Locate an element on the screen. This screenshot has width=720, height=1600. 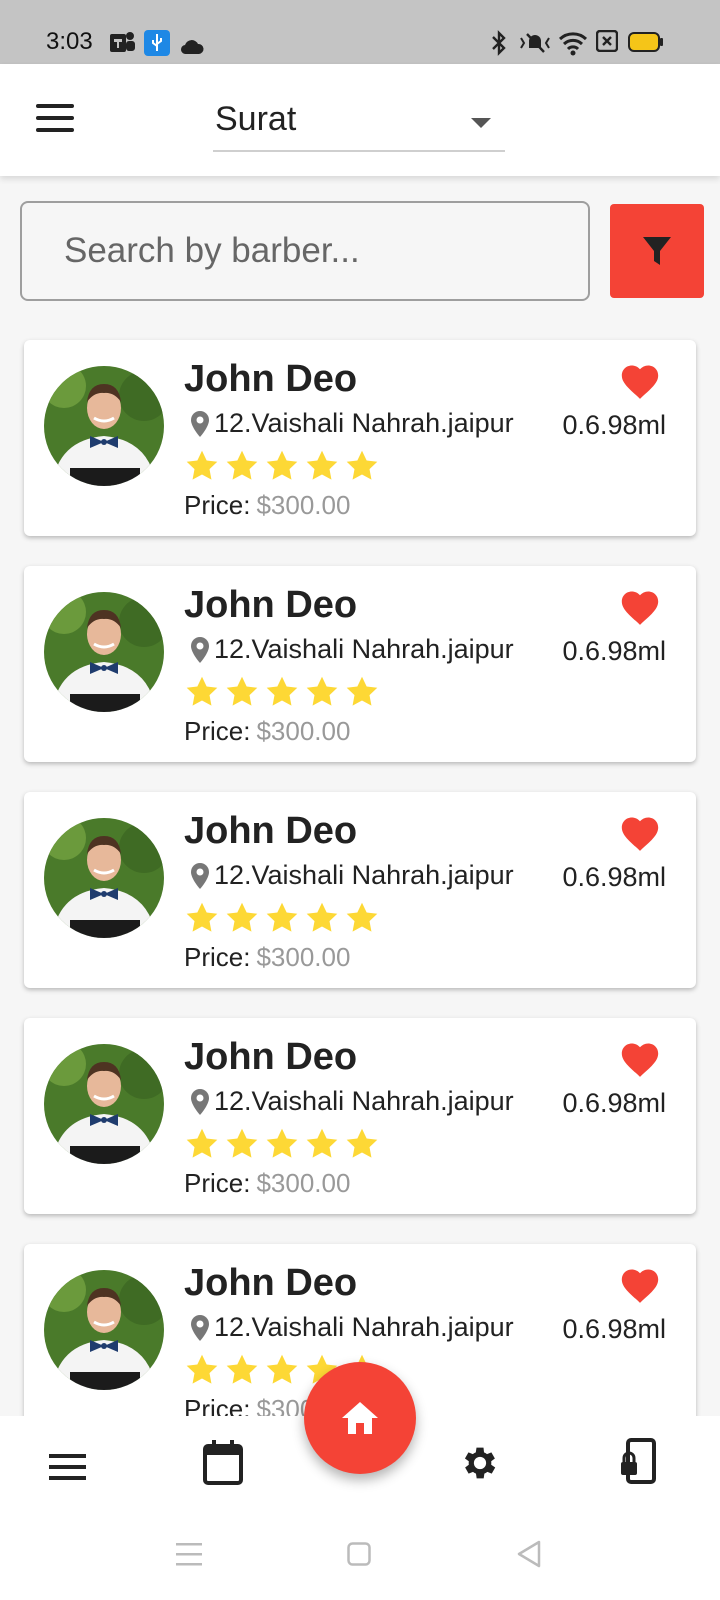
filter-icon is located at coordinates (657, 251).